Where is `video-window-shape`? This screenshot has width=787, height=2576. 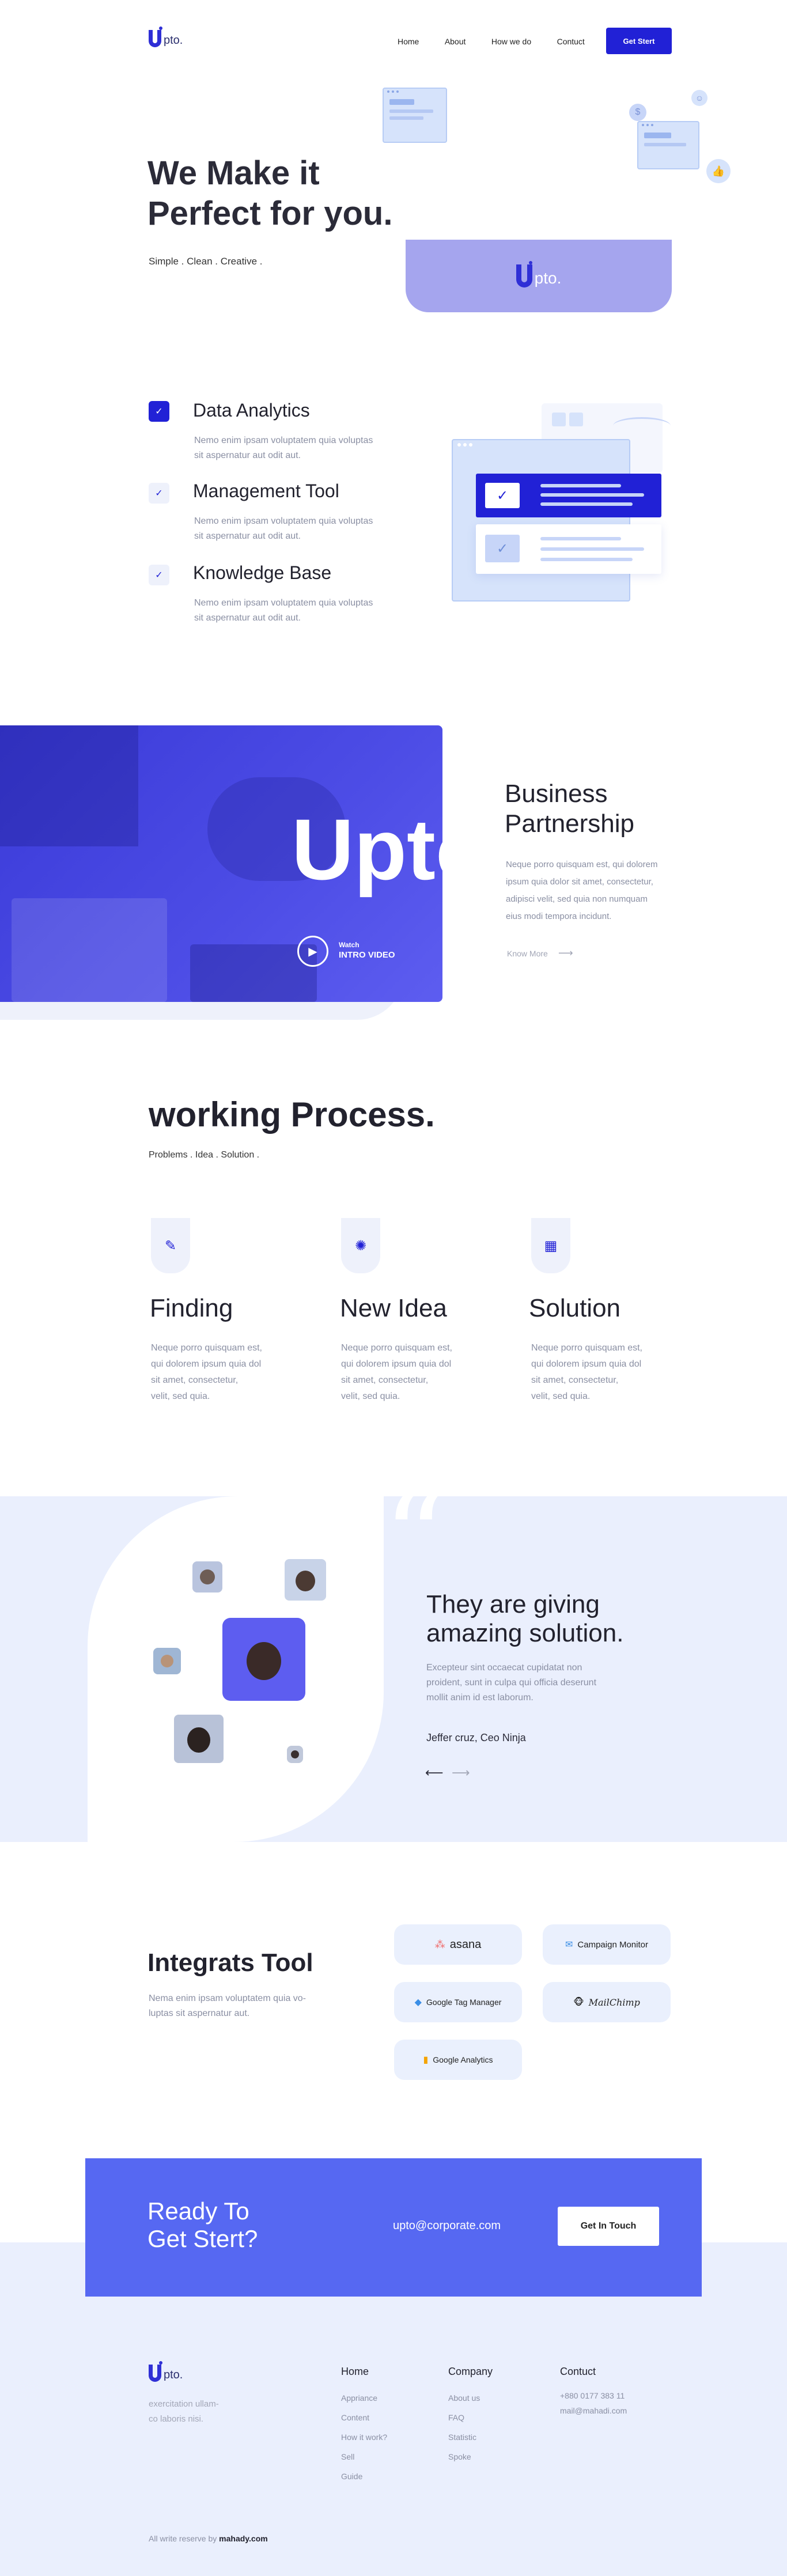
video-window-shape is located at coordinates (69, 785).